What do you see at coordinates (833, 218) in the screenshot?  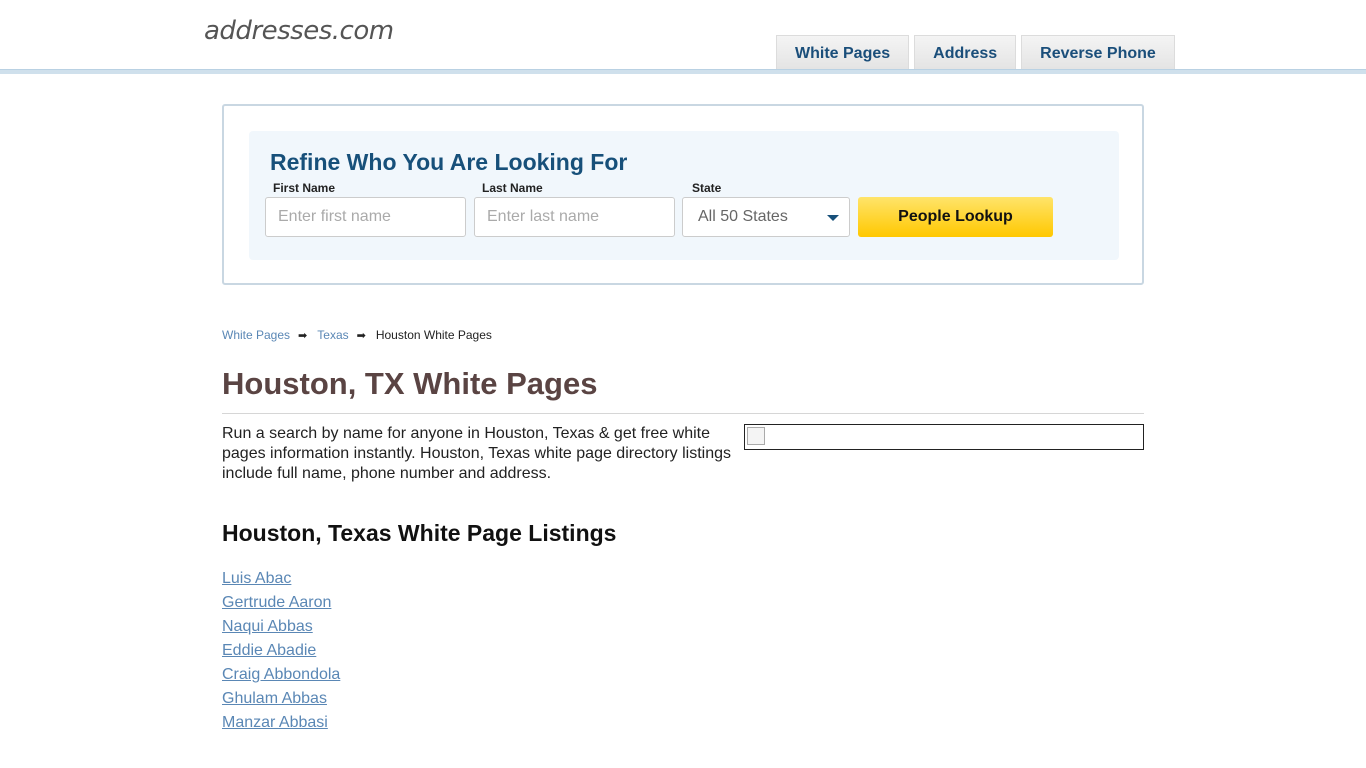 I see `chevron-down-icon` at bounding box center [833, 218].